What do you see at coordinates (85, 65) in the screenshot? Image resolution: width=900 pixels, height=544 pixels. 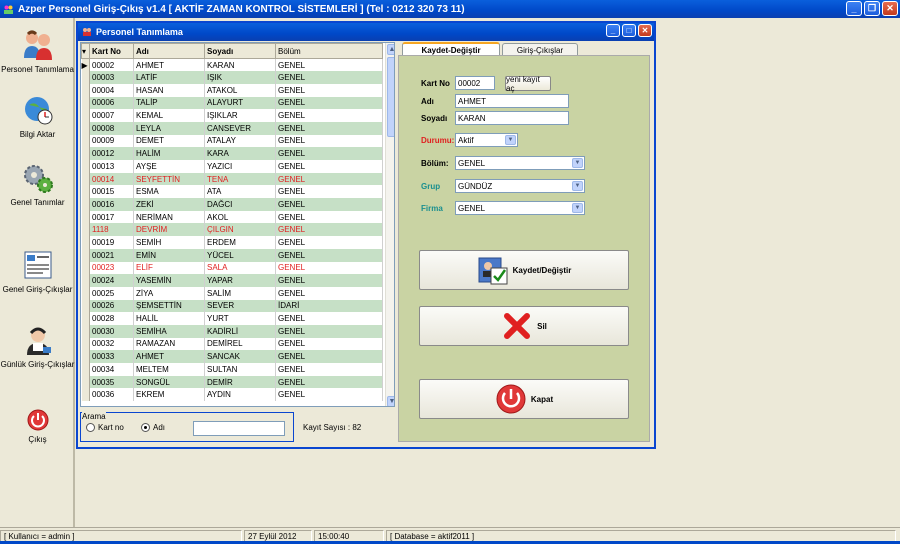 I see `row-indicator: ▶` at bounding box center [85, 65].